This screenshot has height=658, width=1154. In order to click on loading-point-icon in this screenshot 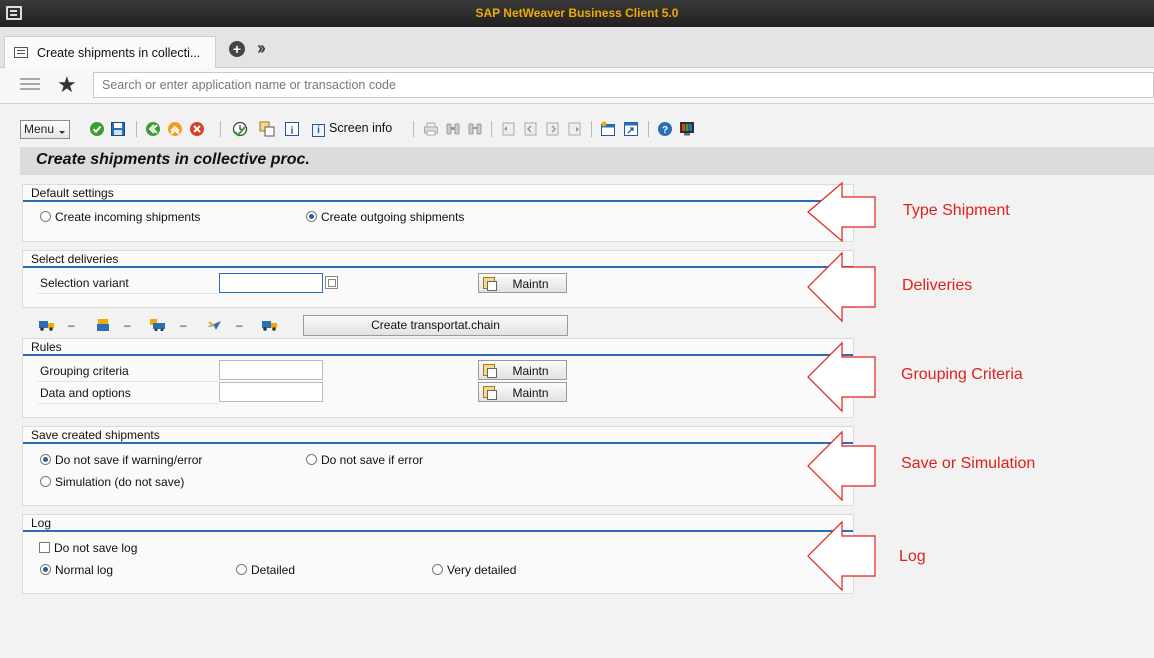, I will do `click(103, 325)`.